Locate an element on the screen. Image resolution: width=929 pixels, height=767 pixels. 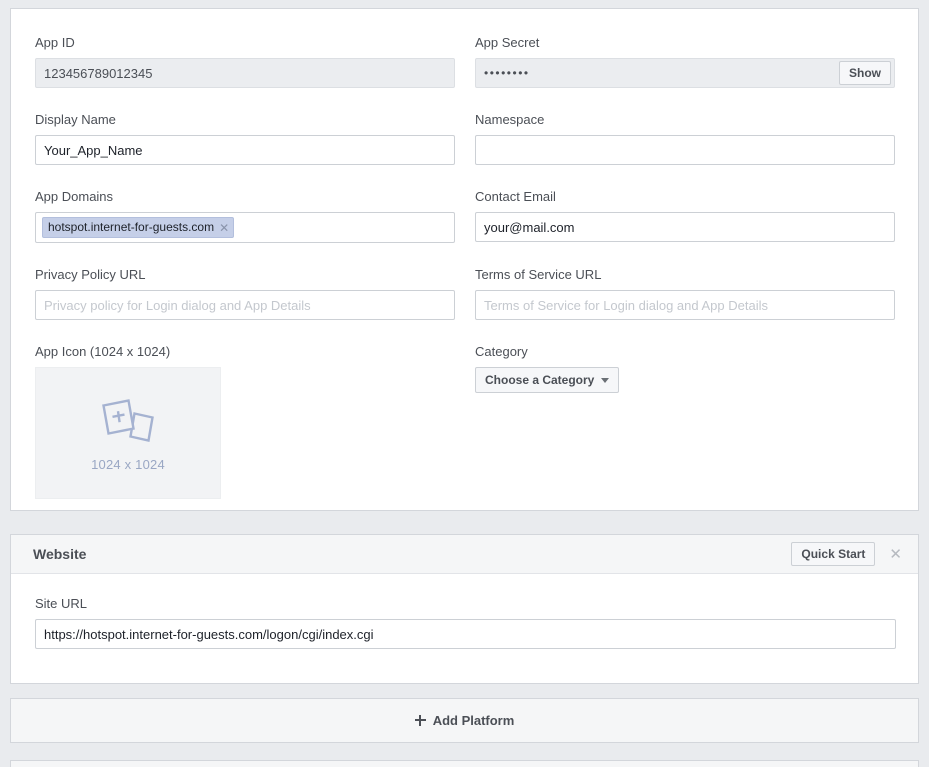
category-dropdown-button: Choose a Category is located at coordinates (547, 380).